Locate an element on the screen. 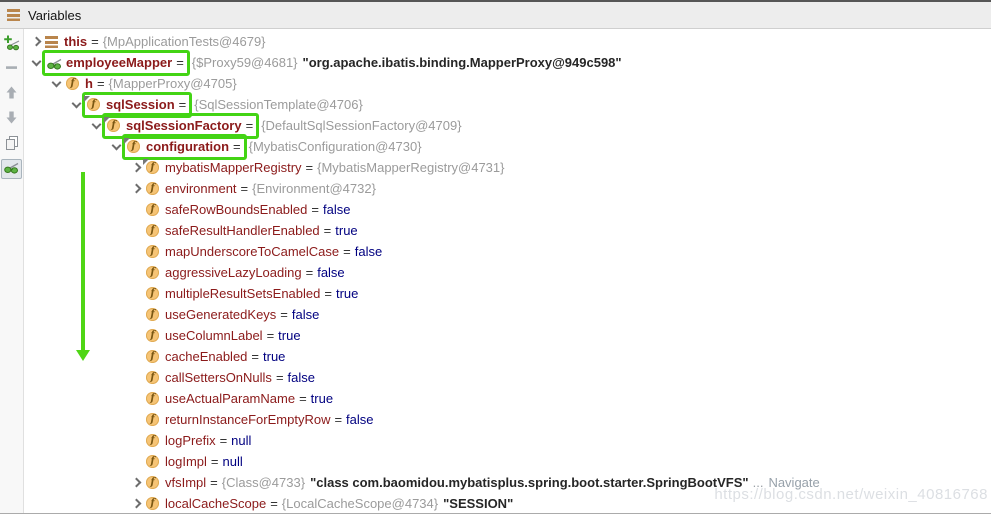 The width and height of the screenshot is (991, 514). variable-name: environment is located at coordinates (201, 188).